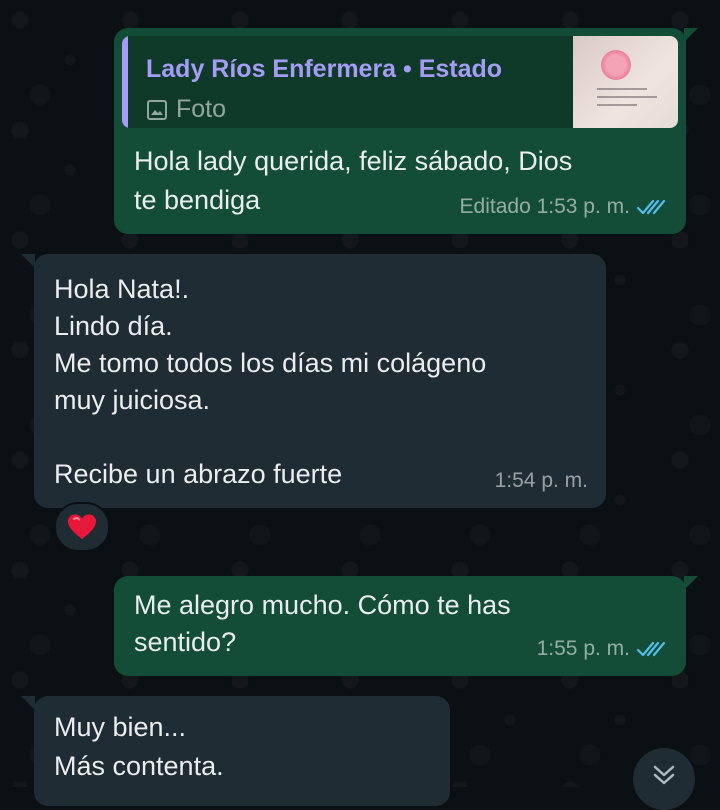 This screenshot has width=720, height=810. I want to click on quote-accent-bar, so click(125, 82).